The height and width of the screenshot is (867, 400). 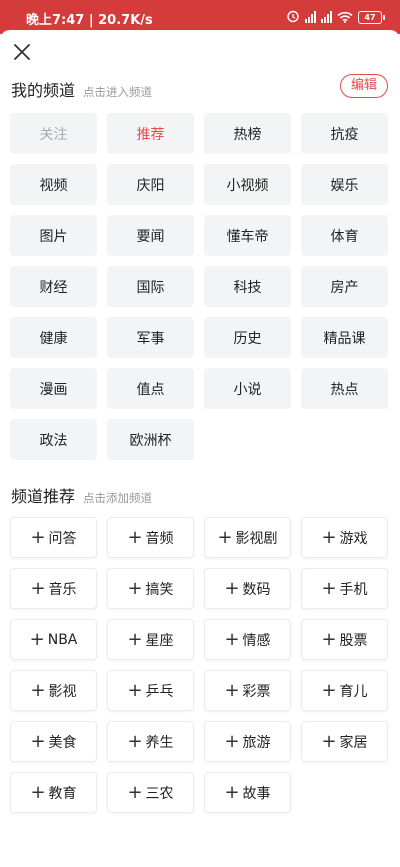 What do you see at coordinates (256, 589) in the screenshot?
I see `channel-label: 数码` at bounding box center [256, 589].